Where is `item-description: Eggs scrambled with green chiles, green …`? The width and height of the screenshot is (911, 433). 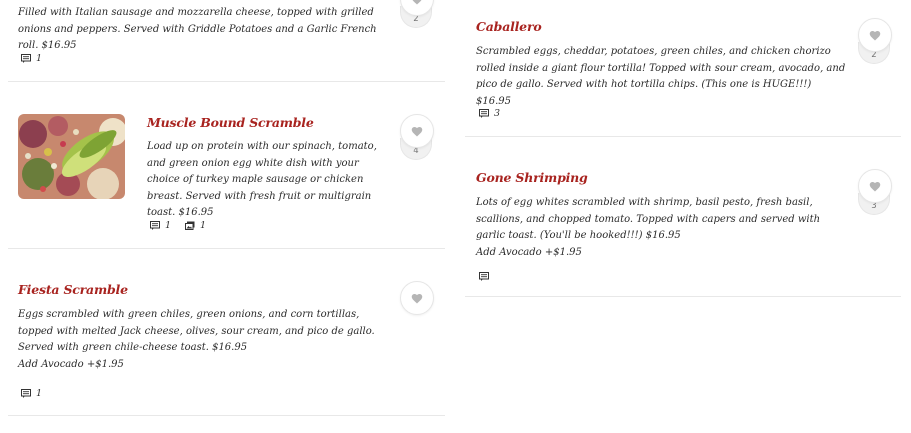
item-description: Eggs scrambled with green chiles, green … is located at coordinates (204, 340).